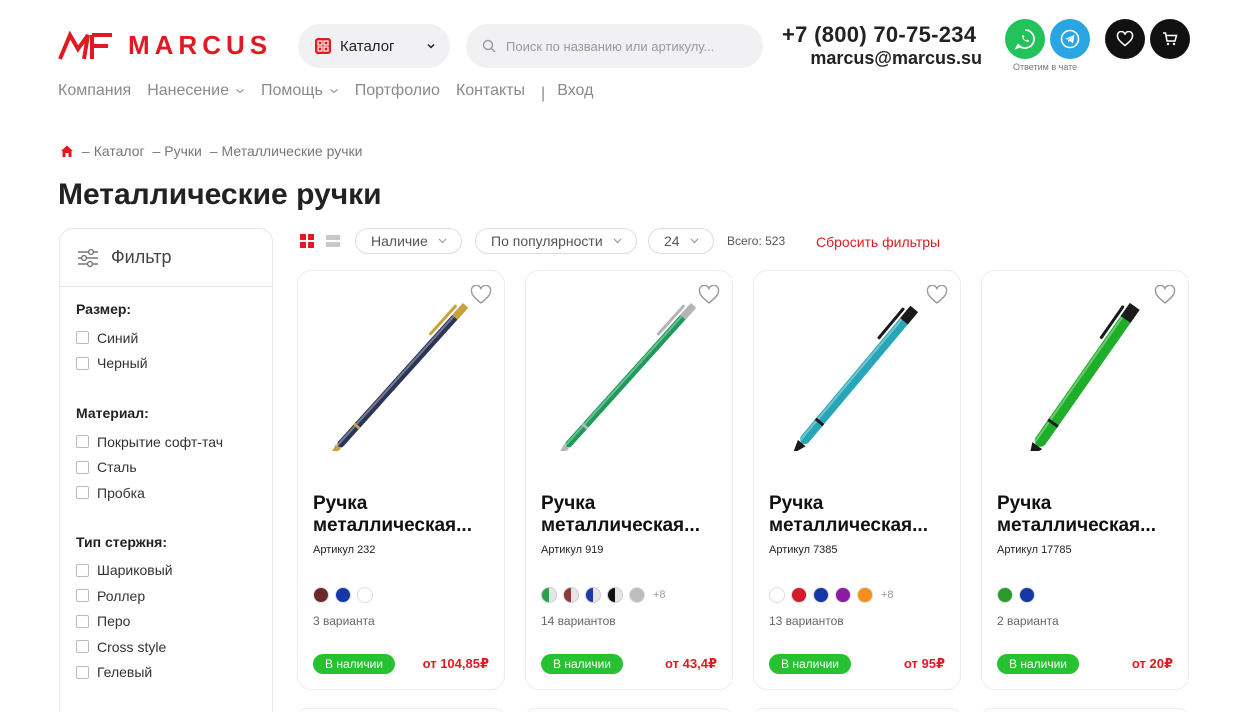  What do you see at coordinates (1034, 550) in the screenshot?
I see `product-sku: Артикул 17785` at bounding box center [1034, 550].